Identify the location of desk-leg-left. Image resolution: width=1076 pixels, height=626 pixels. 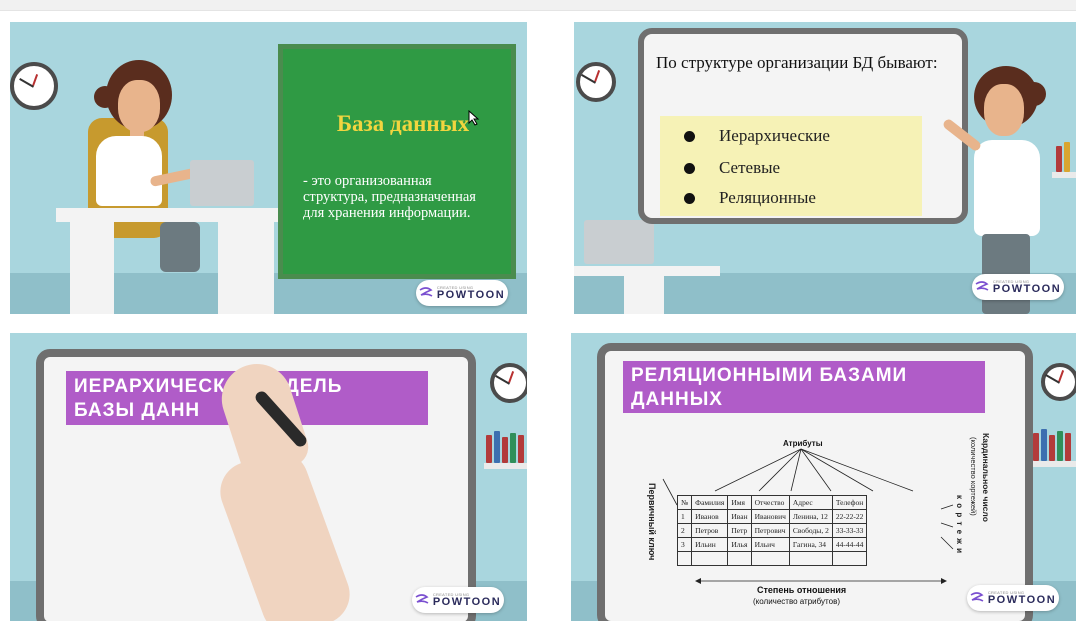
(92, 268).